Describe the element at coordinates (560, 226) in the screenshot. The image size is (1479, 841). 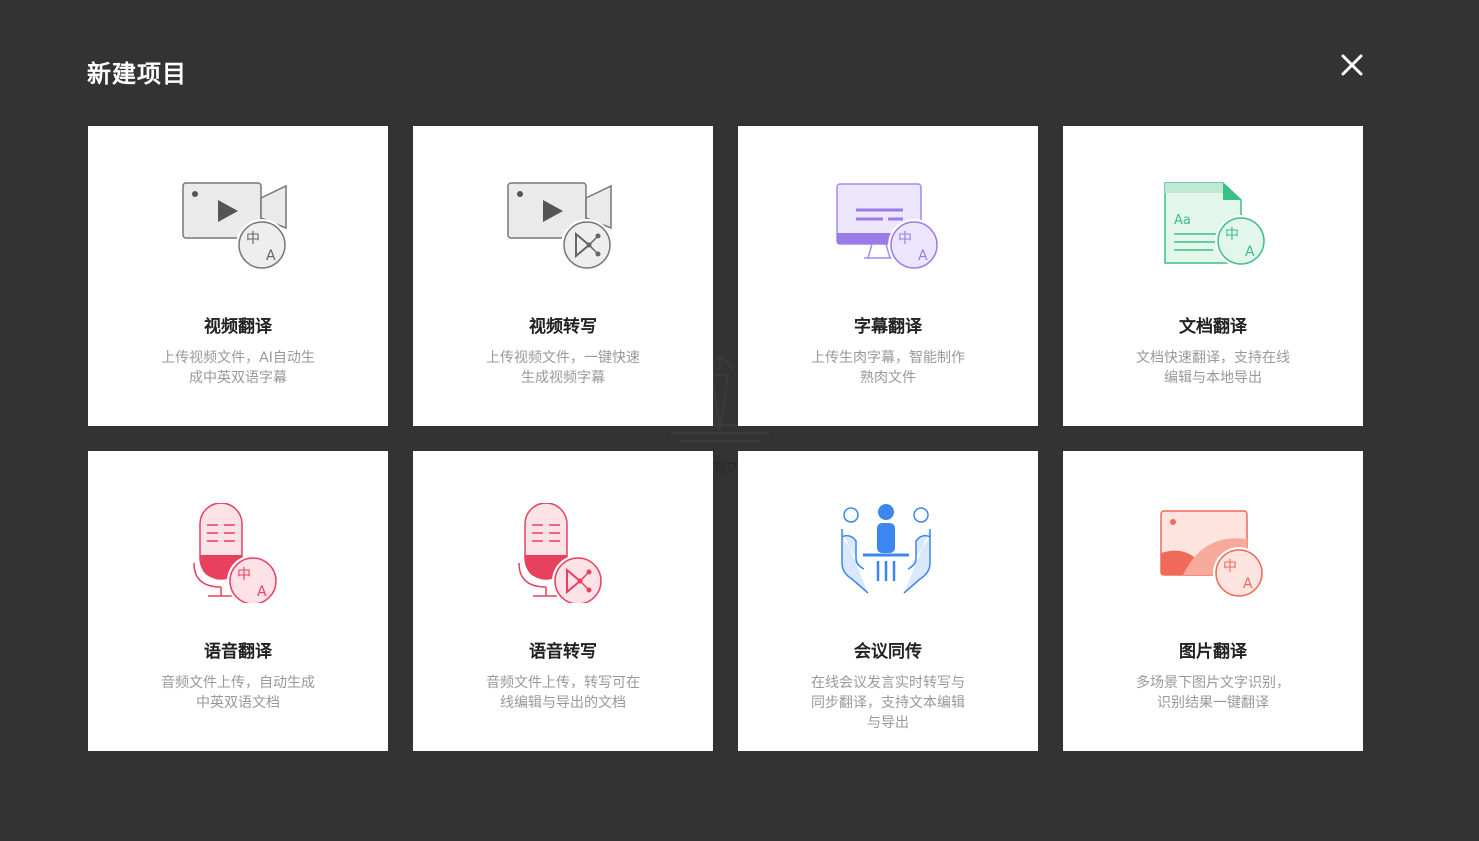
I see `video-transcribe-icon` at that location.